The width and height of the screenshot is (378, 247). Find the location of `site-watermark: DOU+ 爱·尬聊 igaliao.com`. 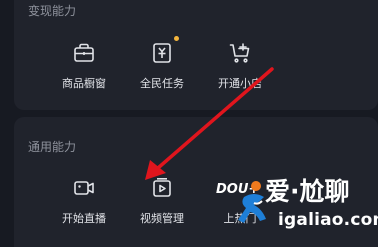

site-watermark: DOU+ 爱·尬聊 igaliao.com is located at coordinates (297, 209).